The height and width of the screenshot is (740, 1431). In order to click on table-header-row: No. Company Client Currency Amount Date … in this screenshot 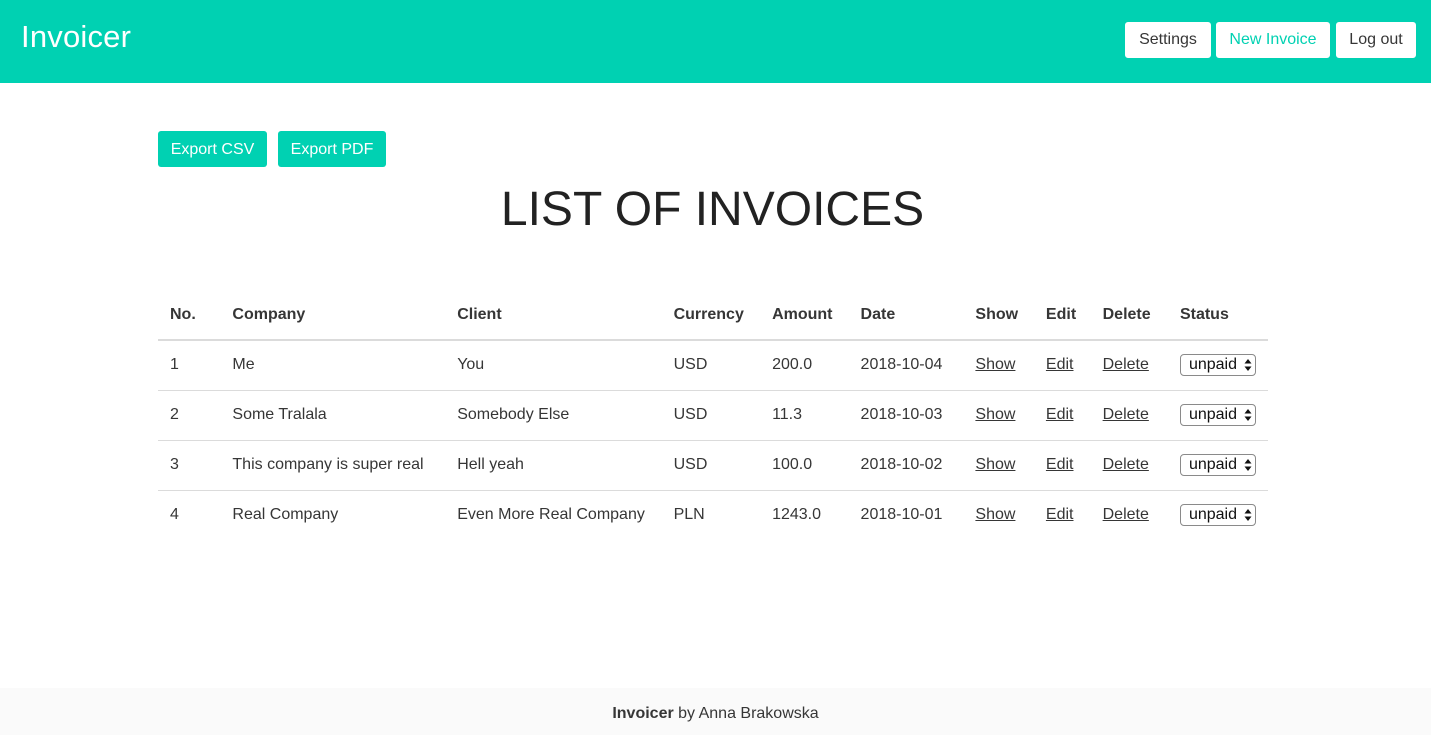, I will do `click(713, 316)`.